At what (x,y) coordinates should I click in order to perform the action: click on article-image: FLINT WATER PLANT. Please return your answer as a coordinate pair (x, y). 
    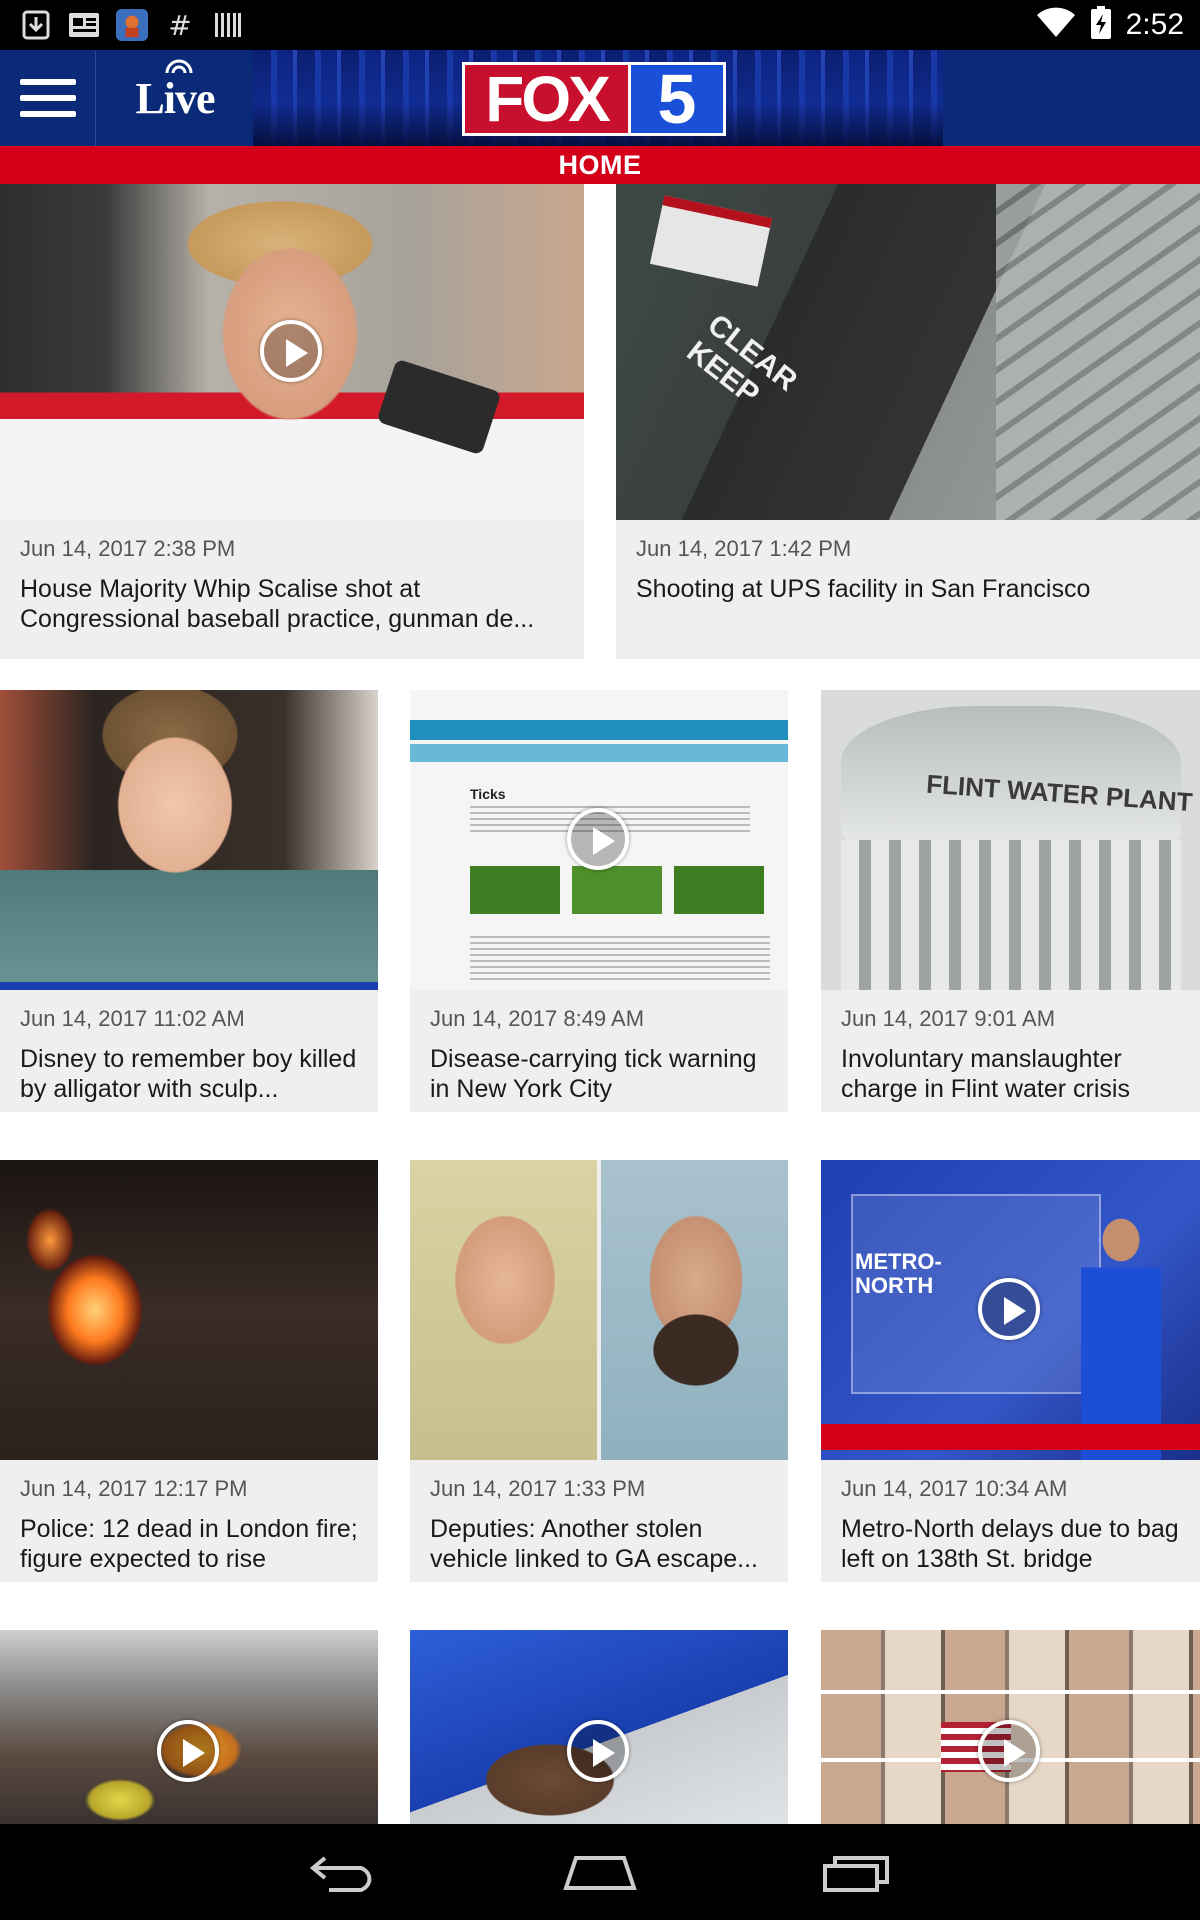
    Looking at the image, I should click on (1010, 840).